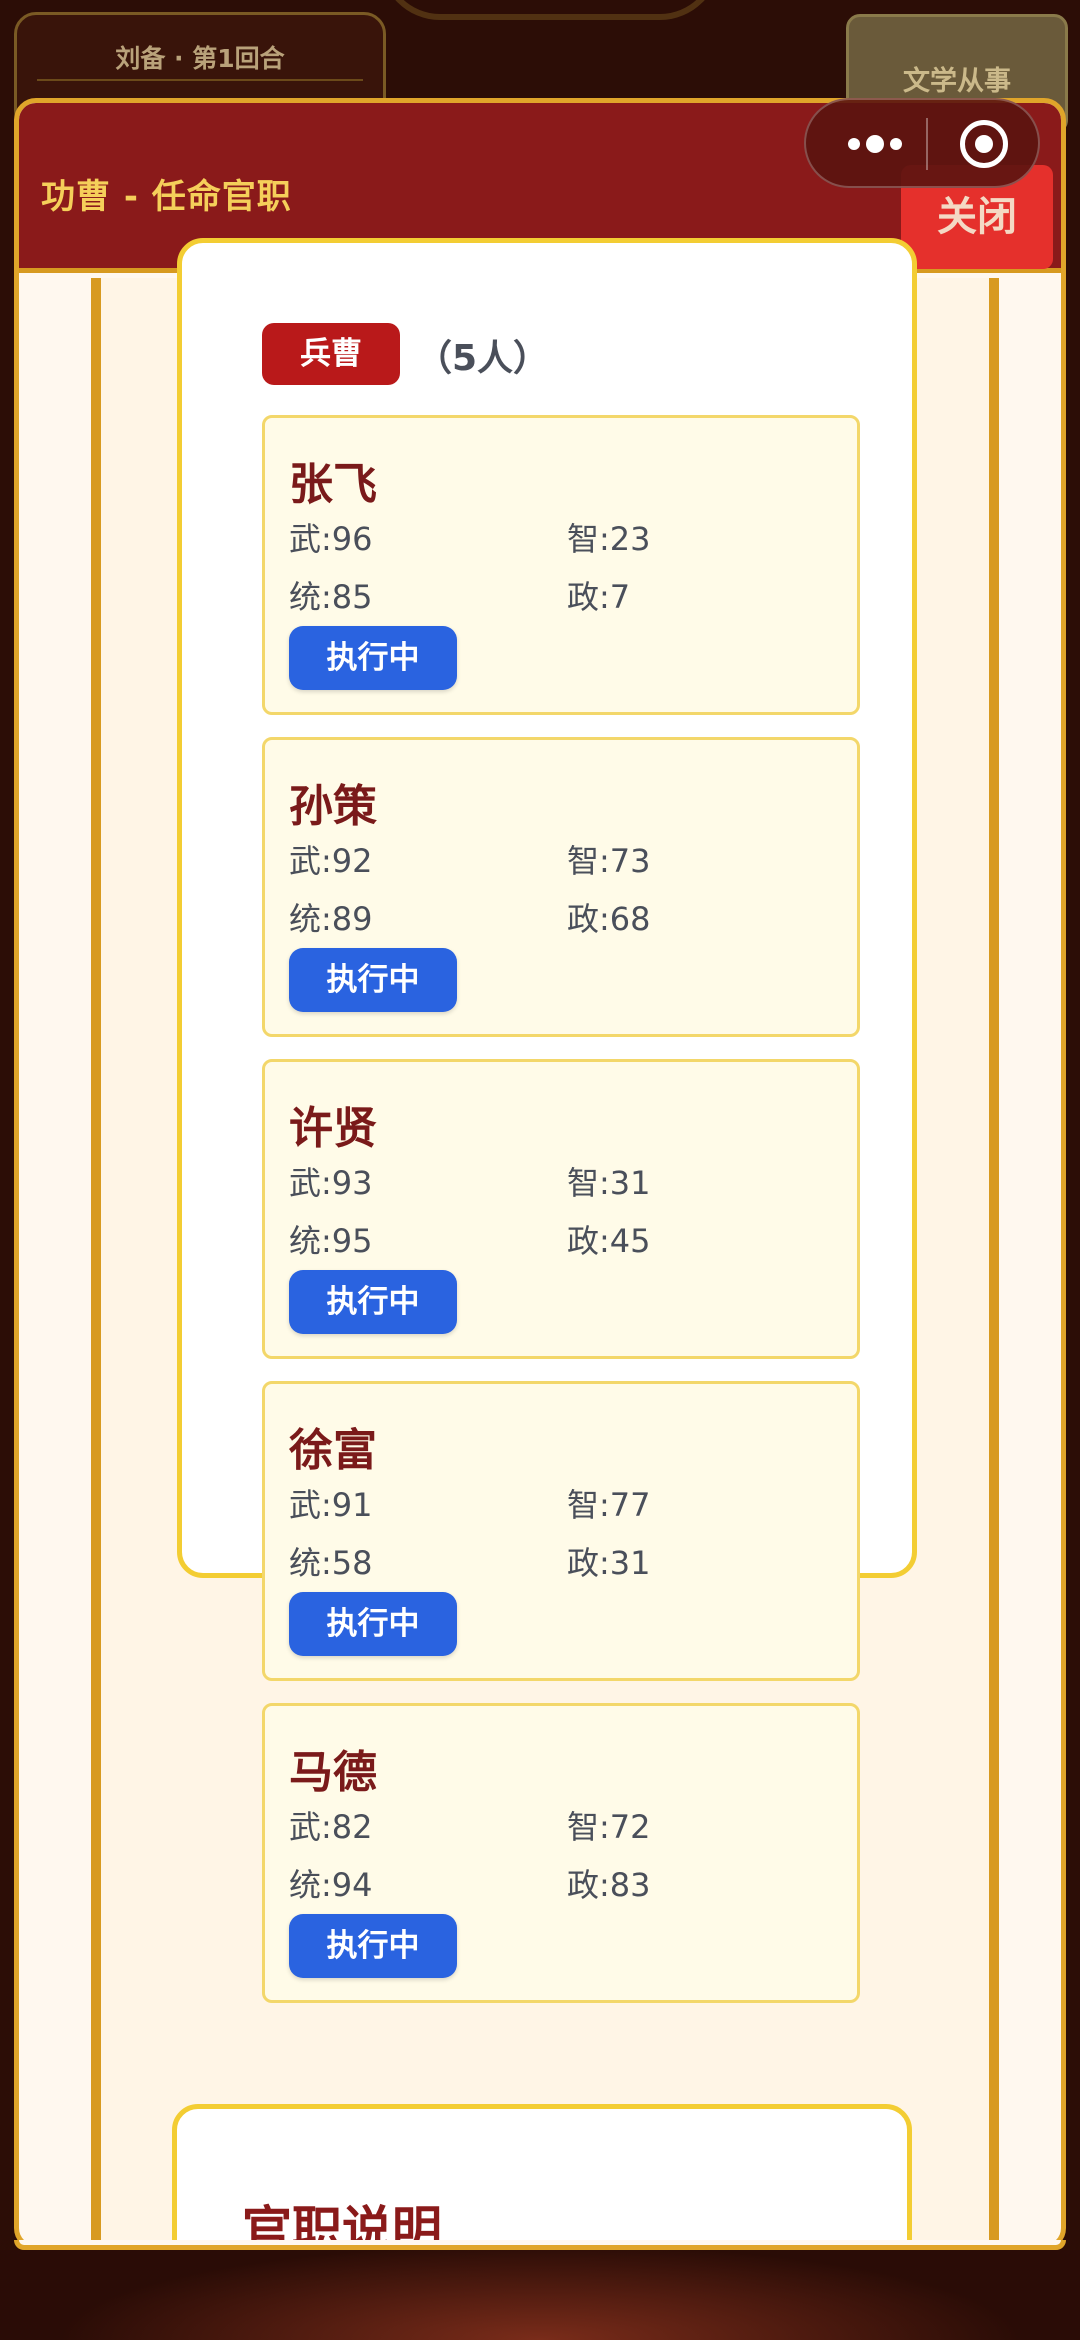 The height and width of the screenshot is (2340, 1080). I want to click on general-name: 马德, so click(333, 1772).